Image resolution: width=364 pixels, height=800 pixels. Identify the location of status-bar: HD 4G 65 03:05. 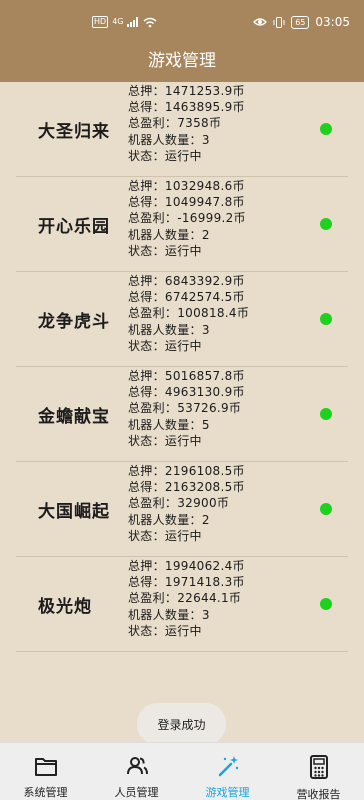
(182, 23).